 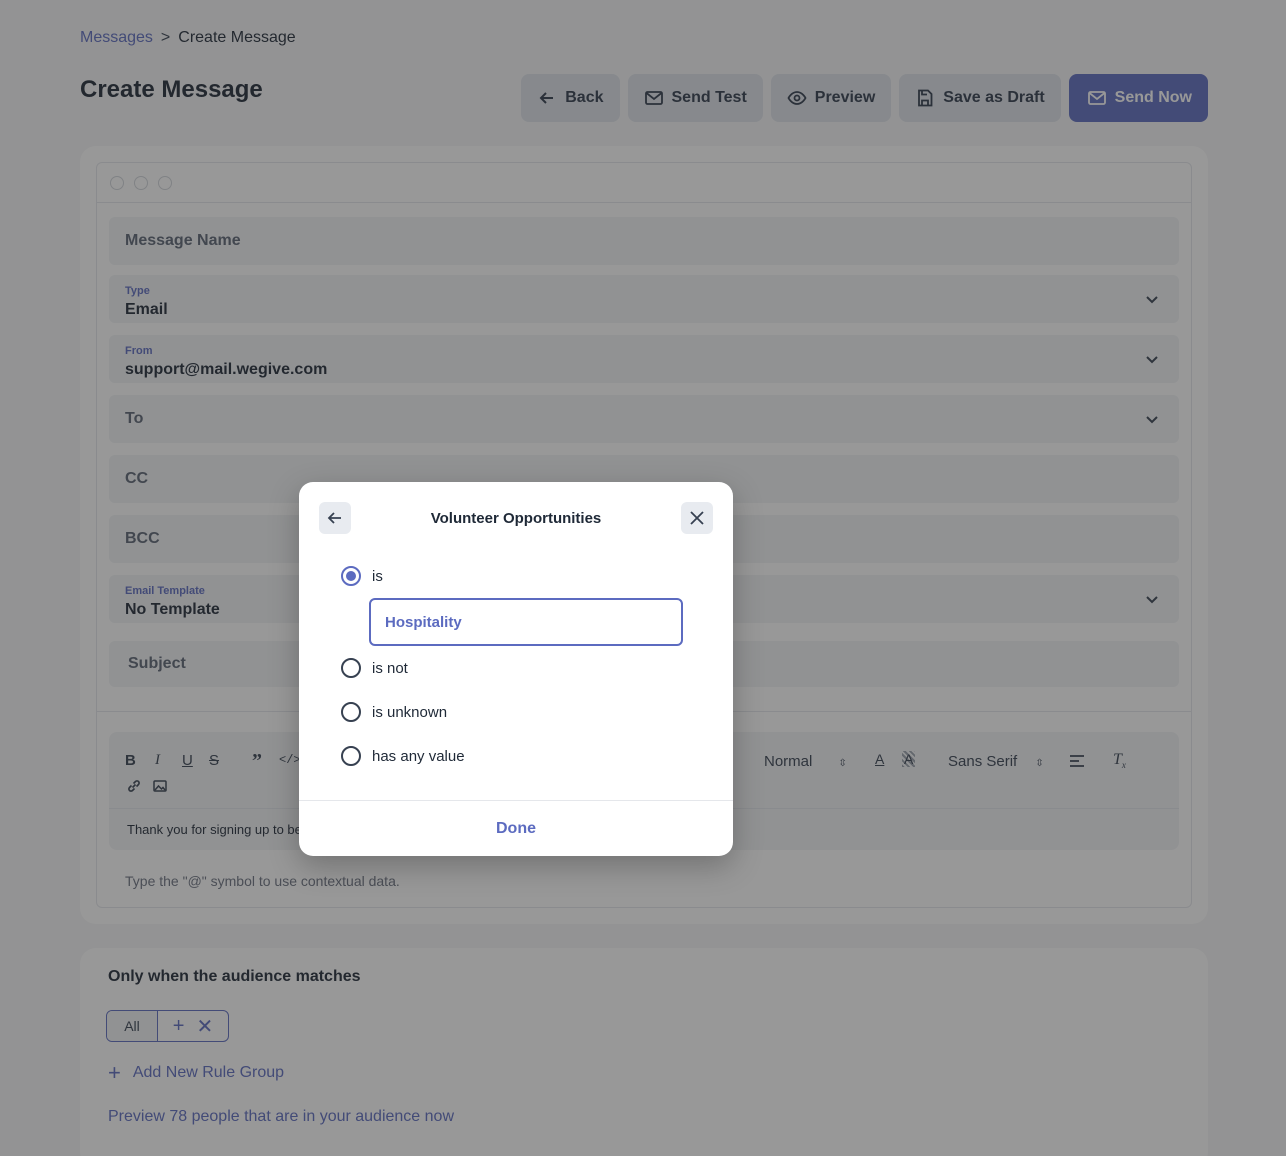 I want to click on option-is-label: is, so click(x=377, y=576).